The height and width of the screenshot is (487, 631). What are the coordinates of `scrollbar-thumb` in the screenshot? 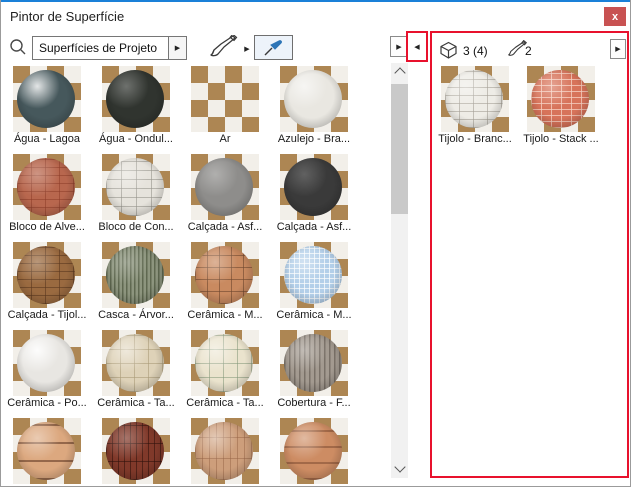 It's located at (399, 149).